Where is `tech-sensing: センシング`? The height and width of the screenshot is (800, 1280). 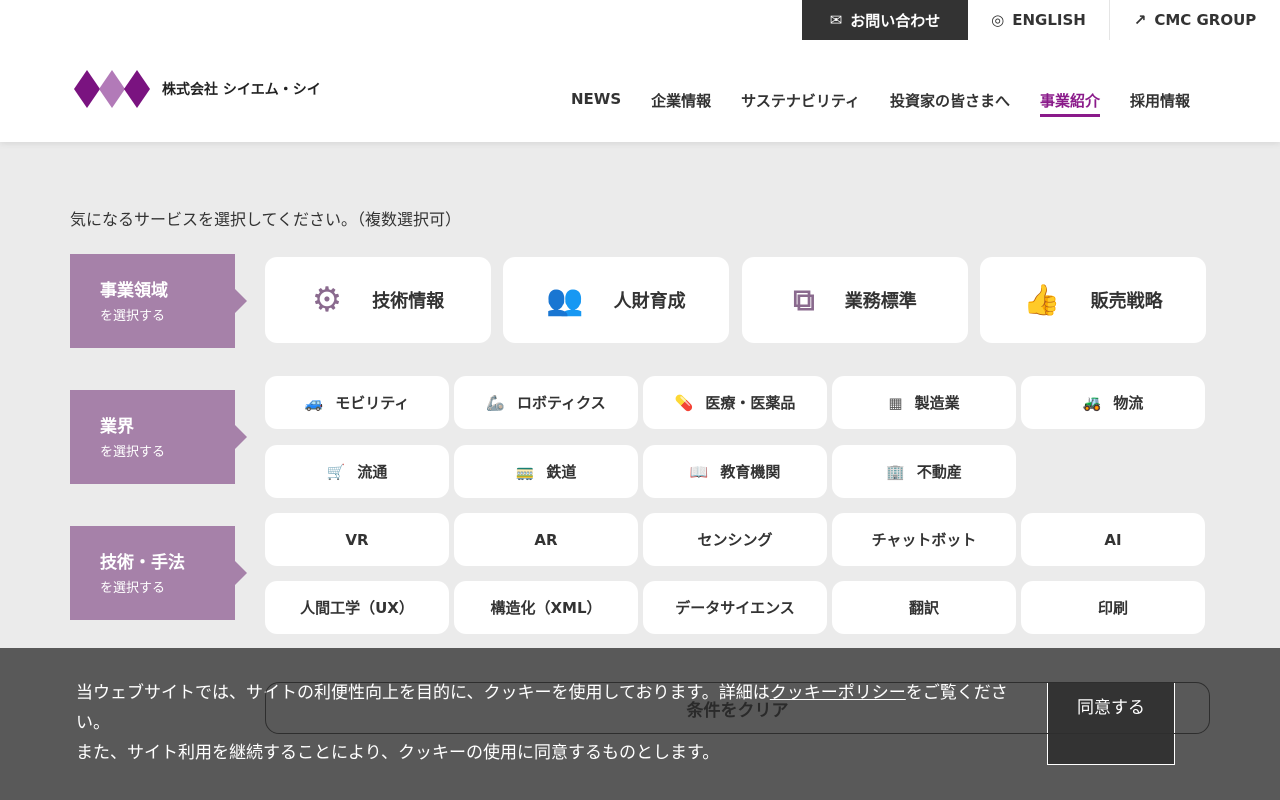 tech-sensing: センシング is located at coordinates (735, 539).